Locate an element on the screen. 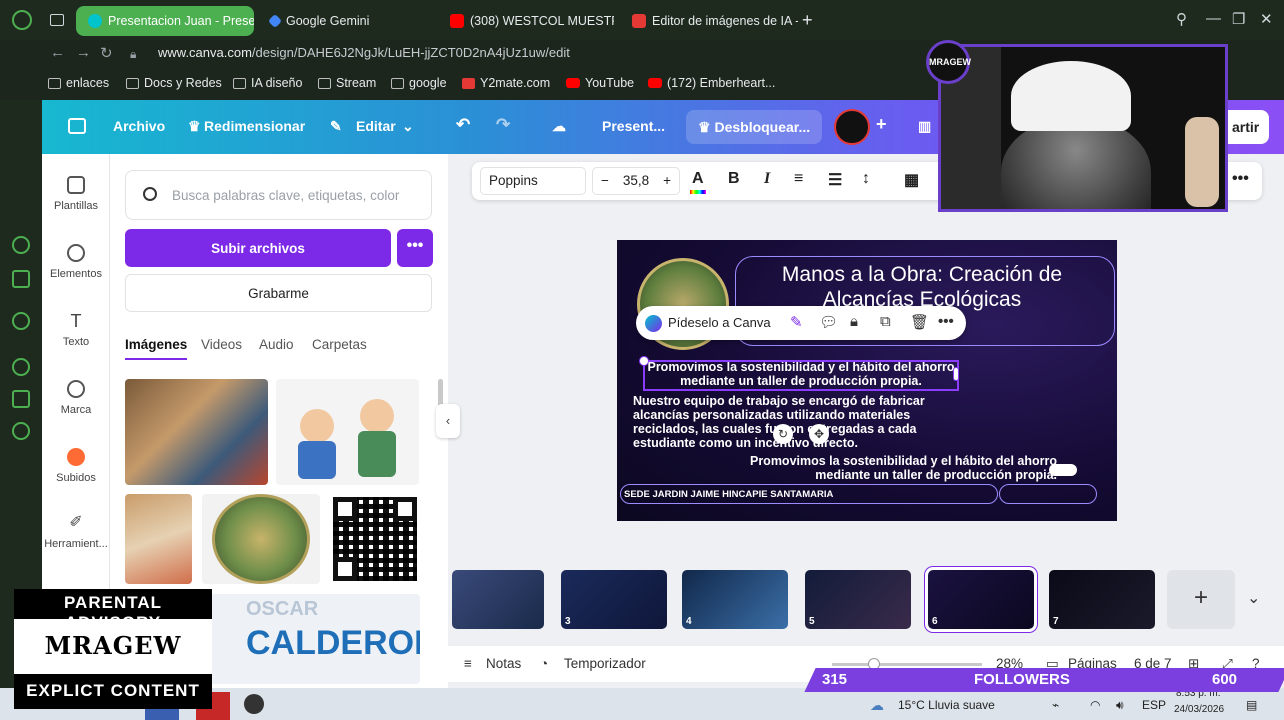 The image size is (1284, 720). rotate-handle: ↻ is located at coordinates (783, 434).